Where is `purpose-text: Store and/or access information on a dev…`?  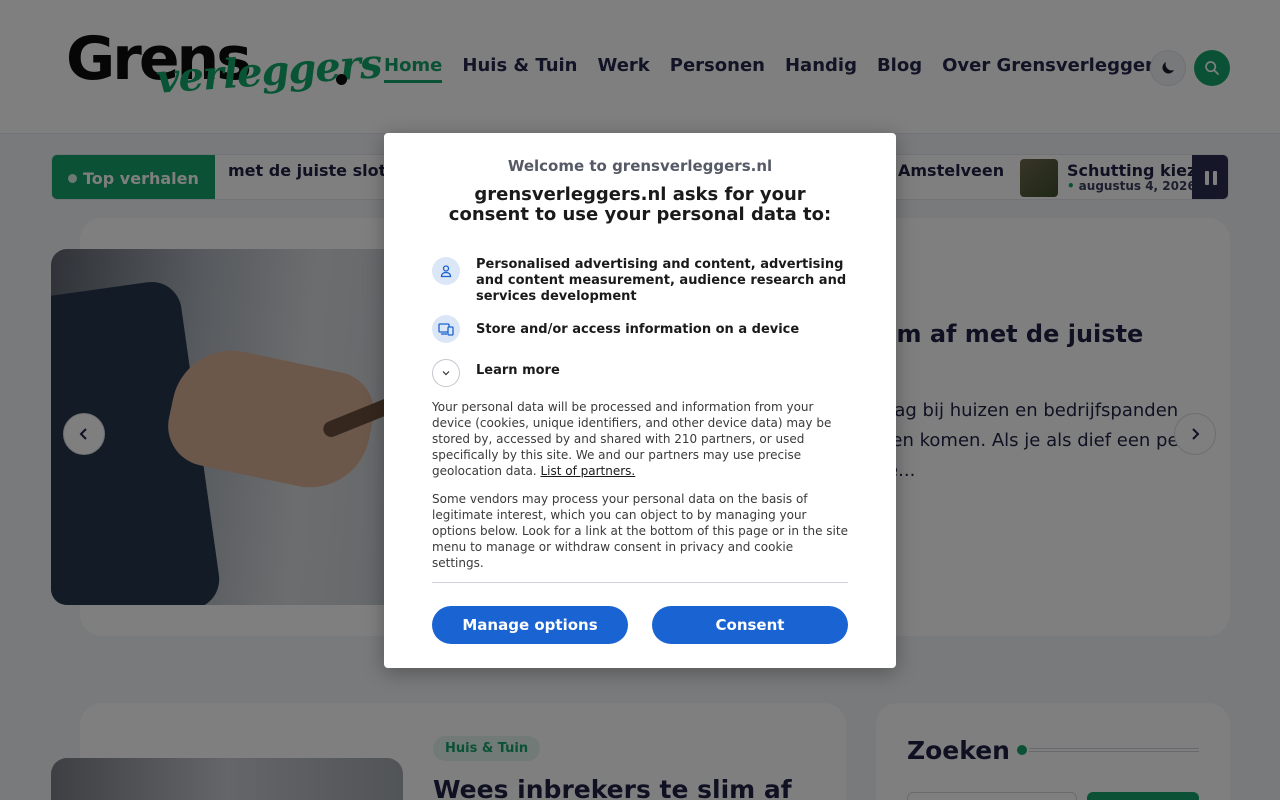
purpose-text: Store and/or access information on a dev… is located at coordinates (638, 329).